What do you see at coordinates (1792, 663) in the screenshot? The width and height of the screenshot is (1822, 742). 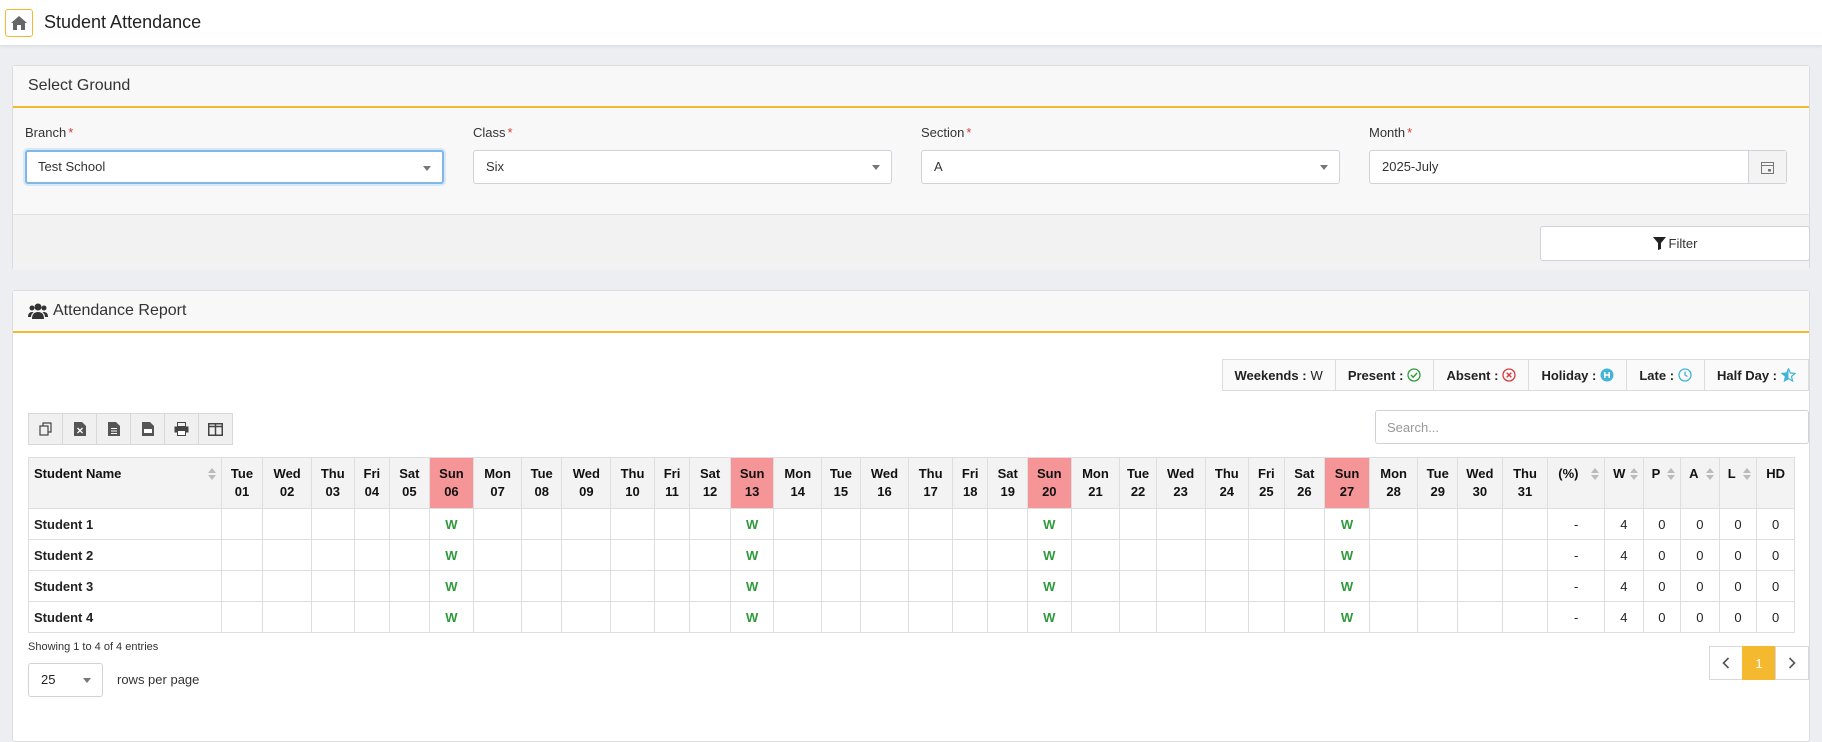 I see `next-page-button` at bounding box center [1792, 663].